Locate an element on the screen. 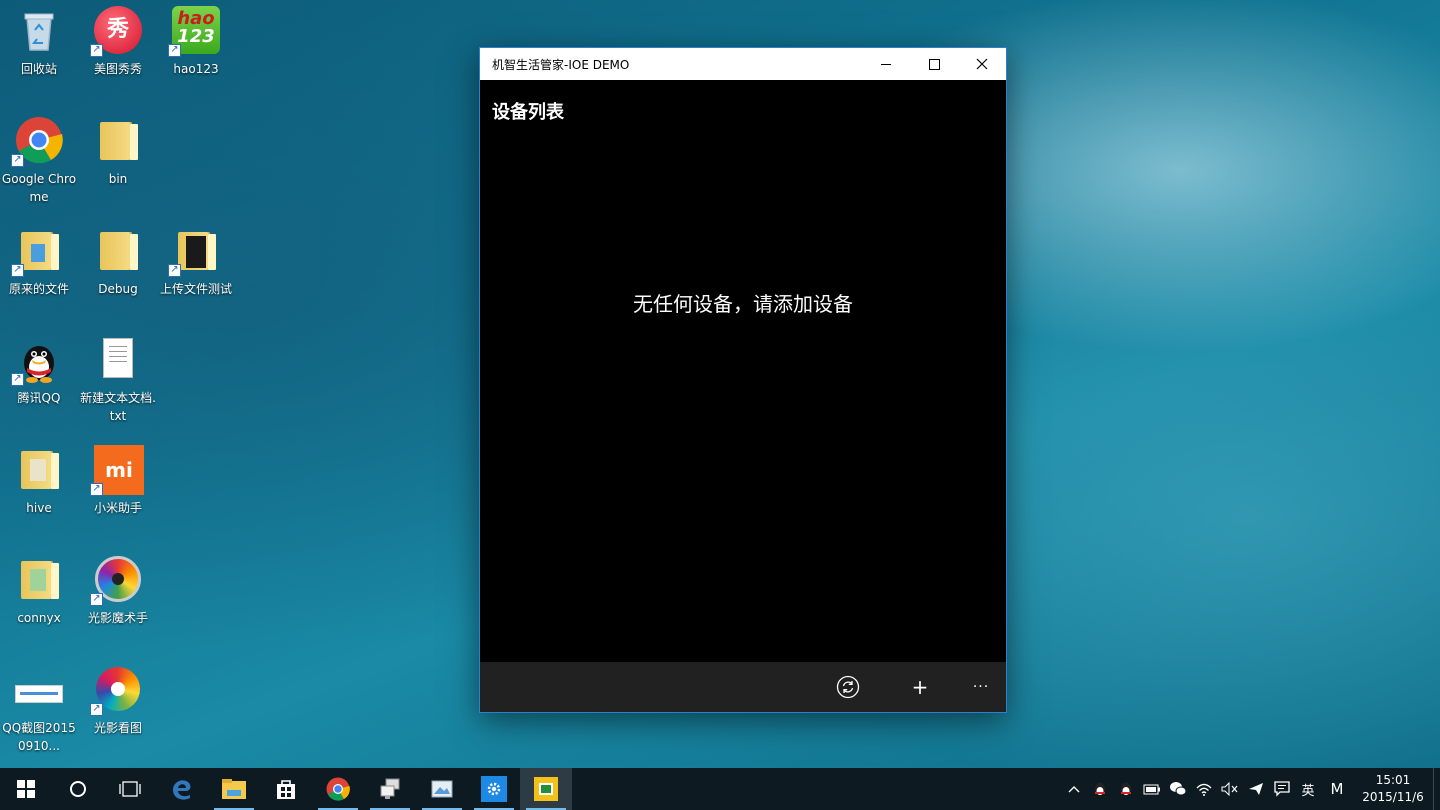 The height and width of the screenshot is (810, 1440). notification-icon is located at coordinates (1282, 789).